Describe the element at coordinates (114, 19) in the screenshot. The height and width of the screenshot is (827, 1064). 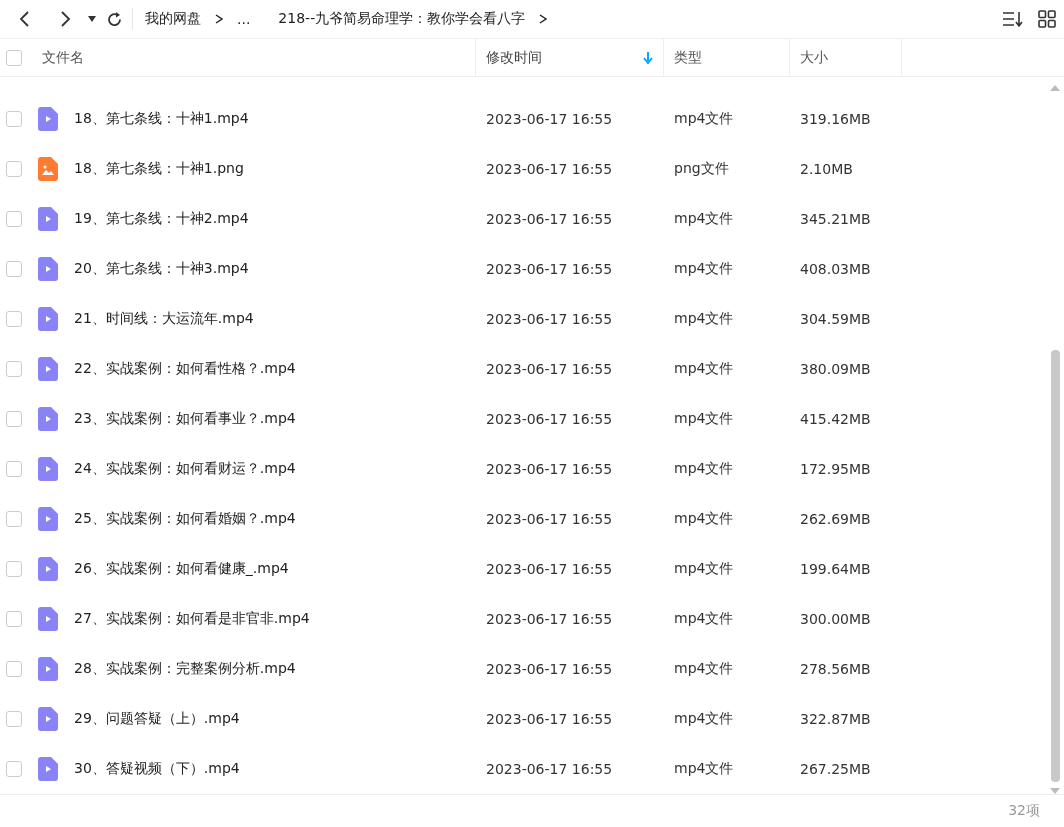
I see `refresh-icon` at that location.